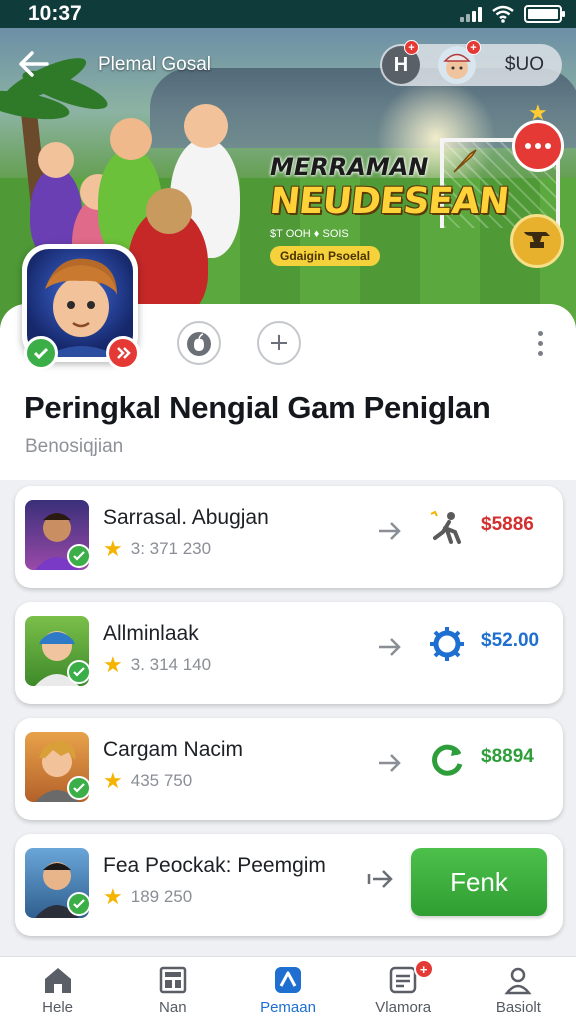  What do you see at coordinates (173, 1007) in the screenshot?
I see `nav-label: Nan` at bounding box center [173, 1007].